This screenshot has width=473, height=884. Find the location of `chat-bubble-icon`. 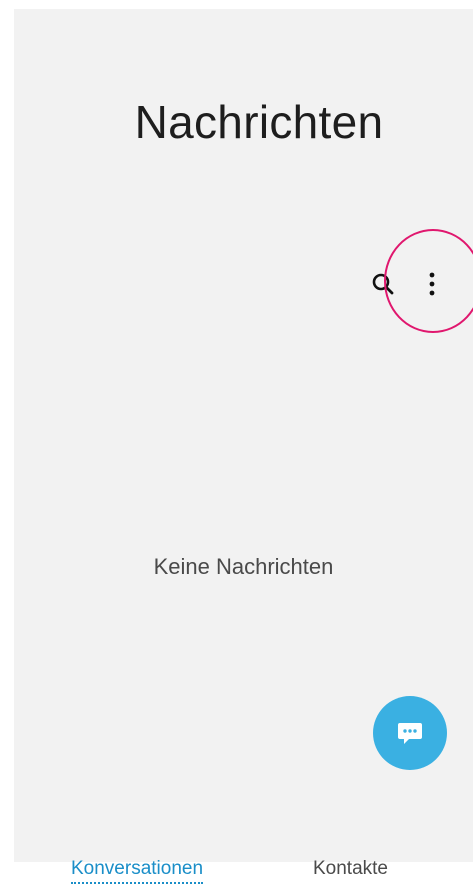

chat-bubble-icon is located at coordinates (410, 733).